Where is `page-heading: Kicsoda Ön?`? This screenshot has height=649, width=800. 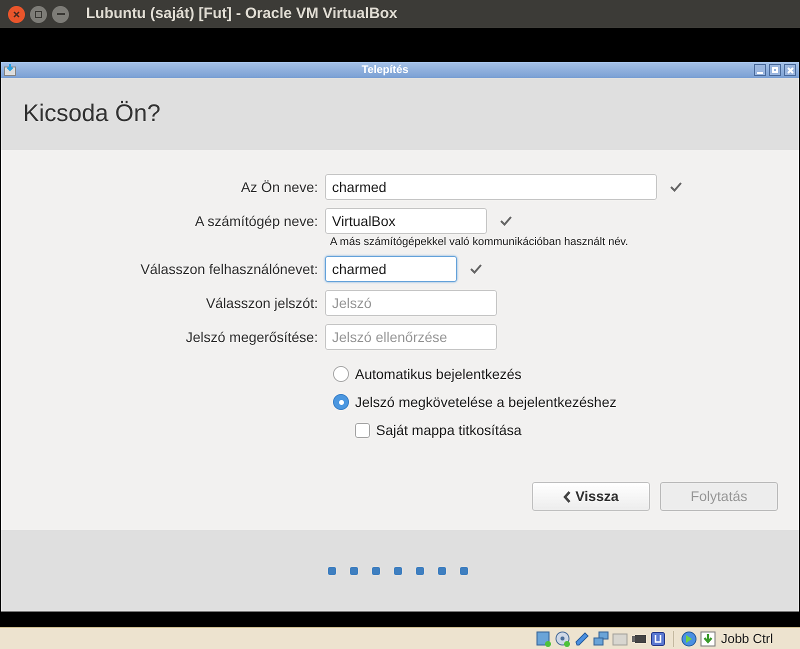 page-heading: Kicsoda Ön? is located at coordinates (91, 114).